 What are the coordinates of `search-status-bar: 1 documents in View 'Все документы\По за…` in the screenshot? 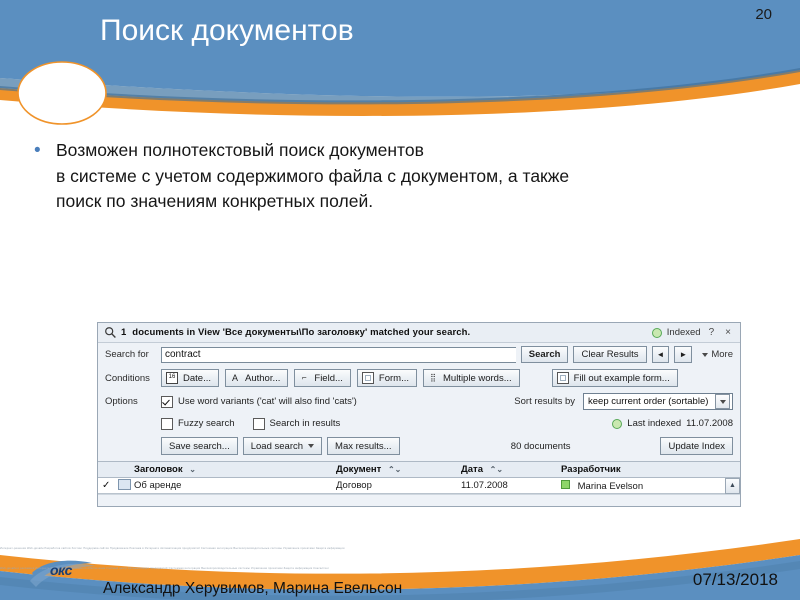 It's located at (419, 333).